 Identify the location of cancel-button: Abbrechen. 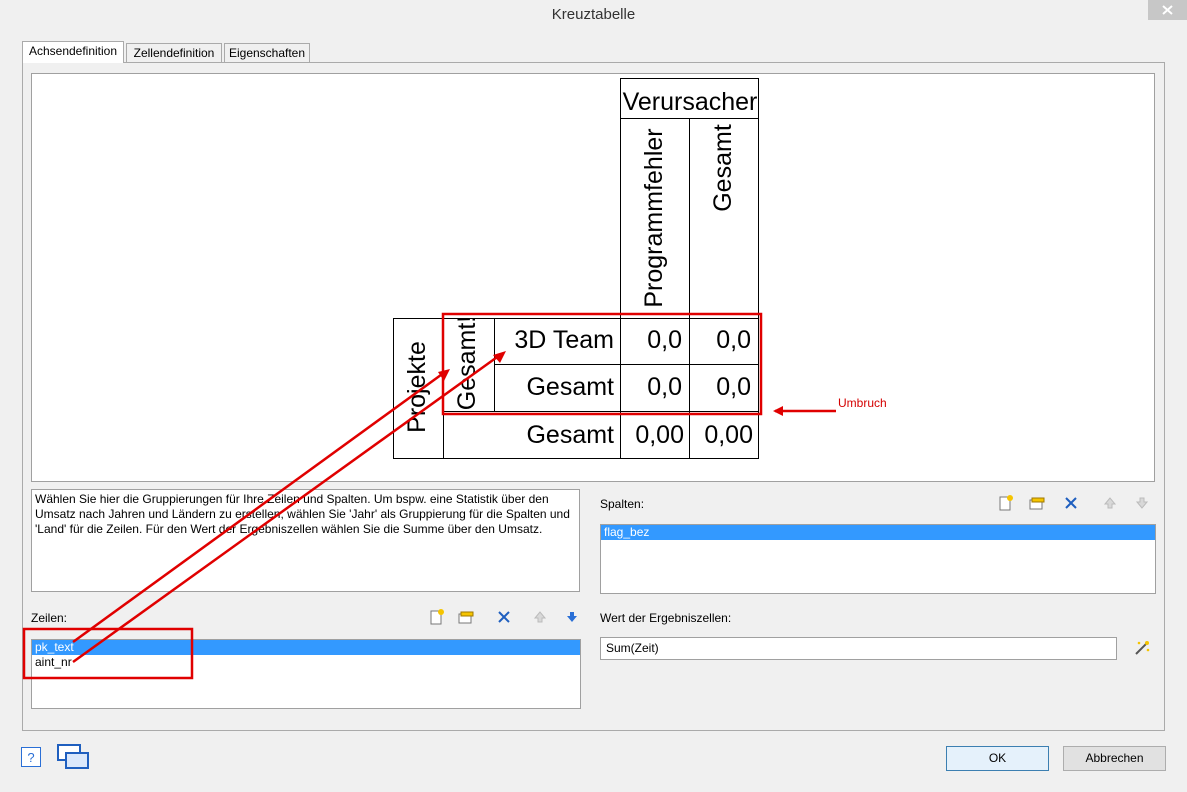
(1114, 758).